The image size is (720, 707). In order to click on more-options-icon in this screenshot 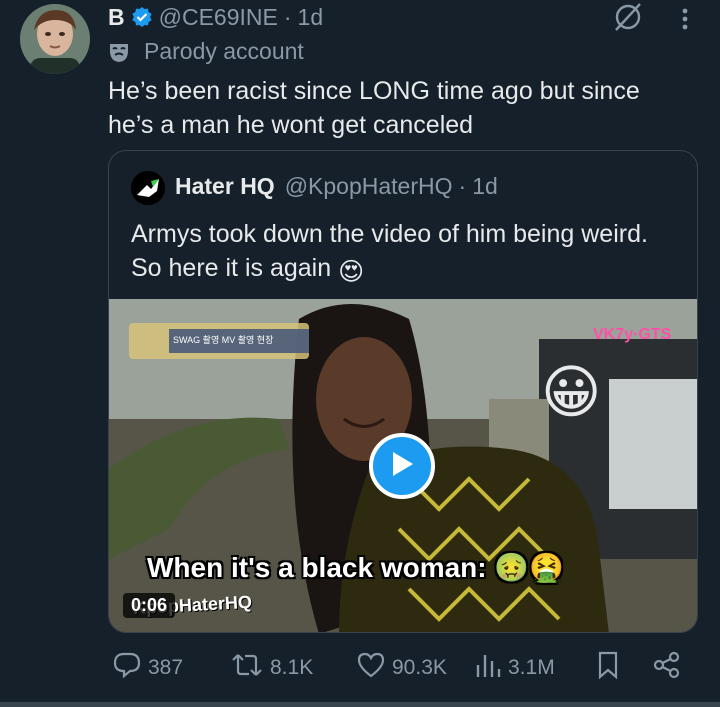, I will do `click(685, 19)`.